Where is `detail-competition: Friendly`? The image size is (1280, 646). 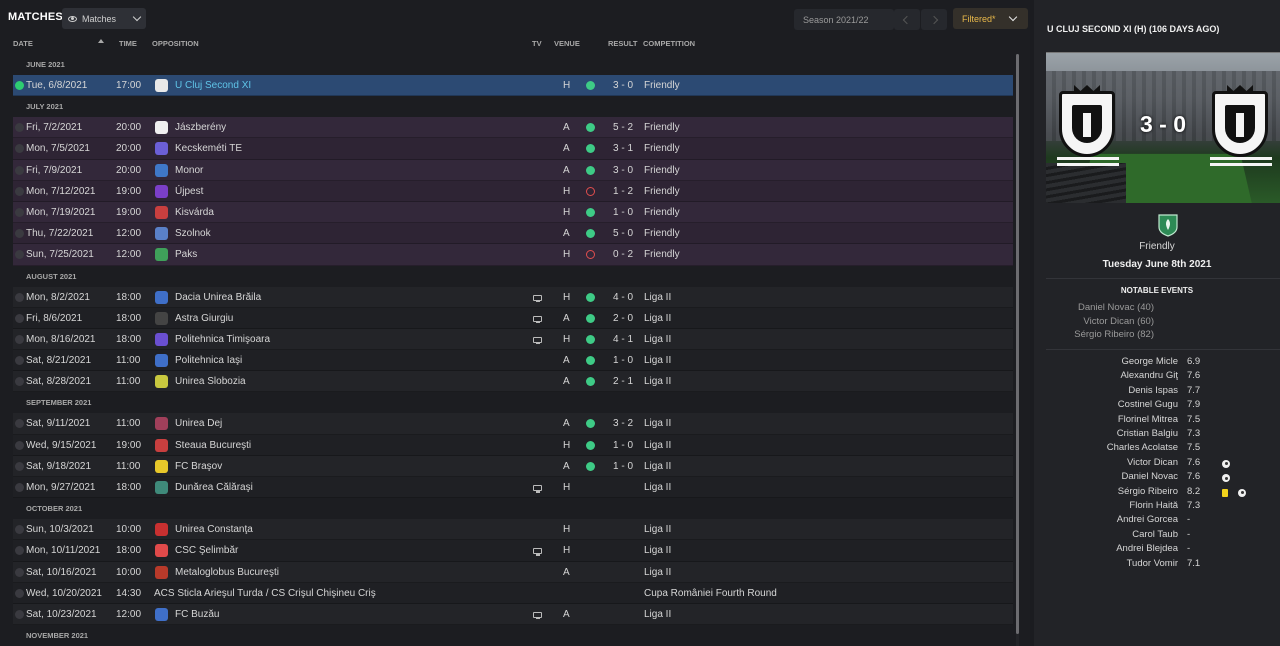 detail-competition: Friendly is located at coordinates (1157, 246).